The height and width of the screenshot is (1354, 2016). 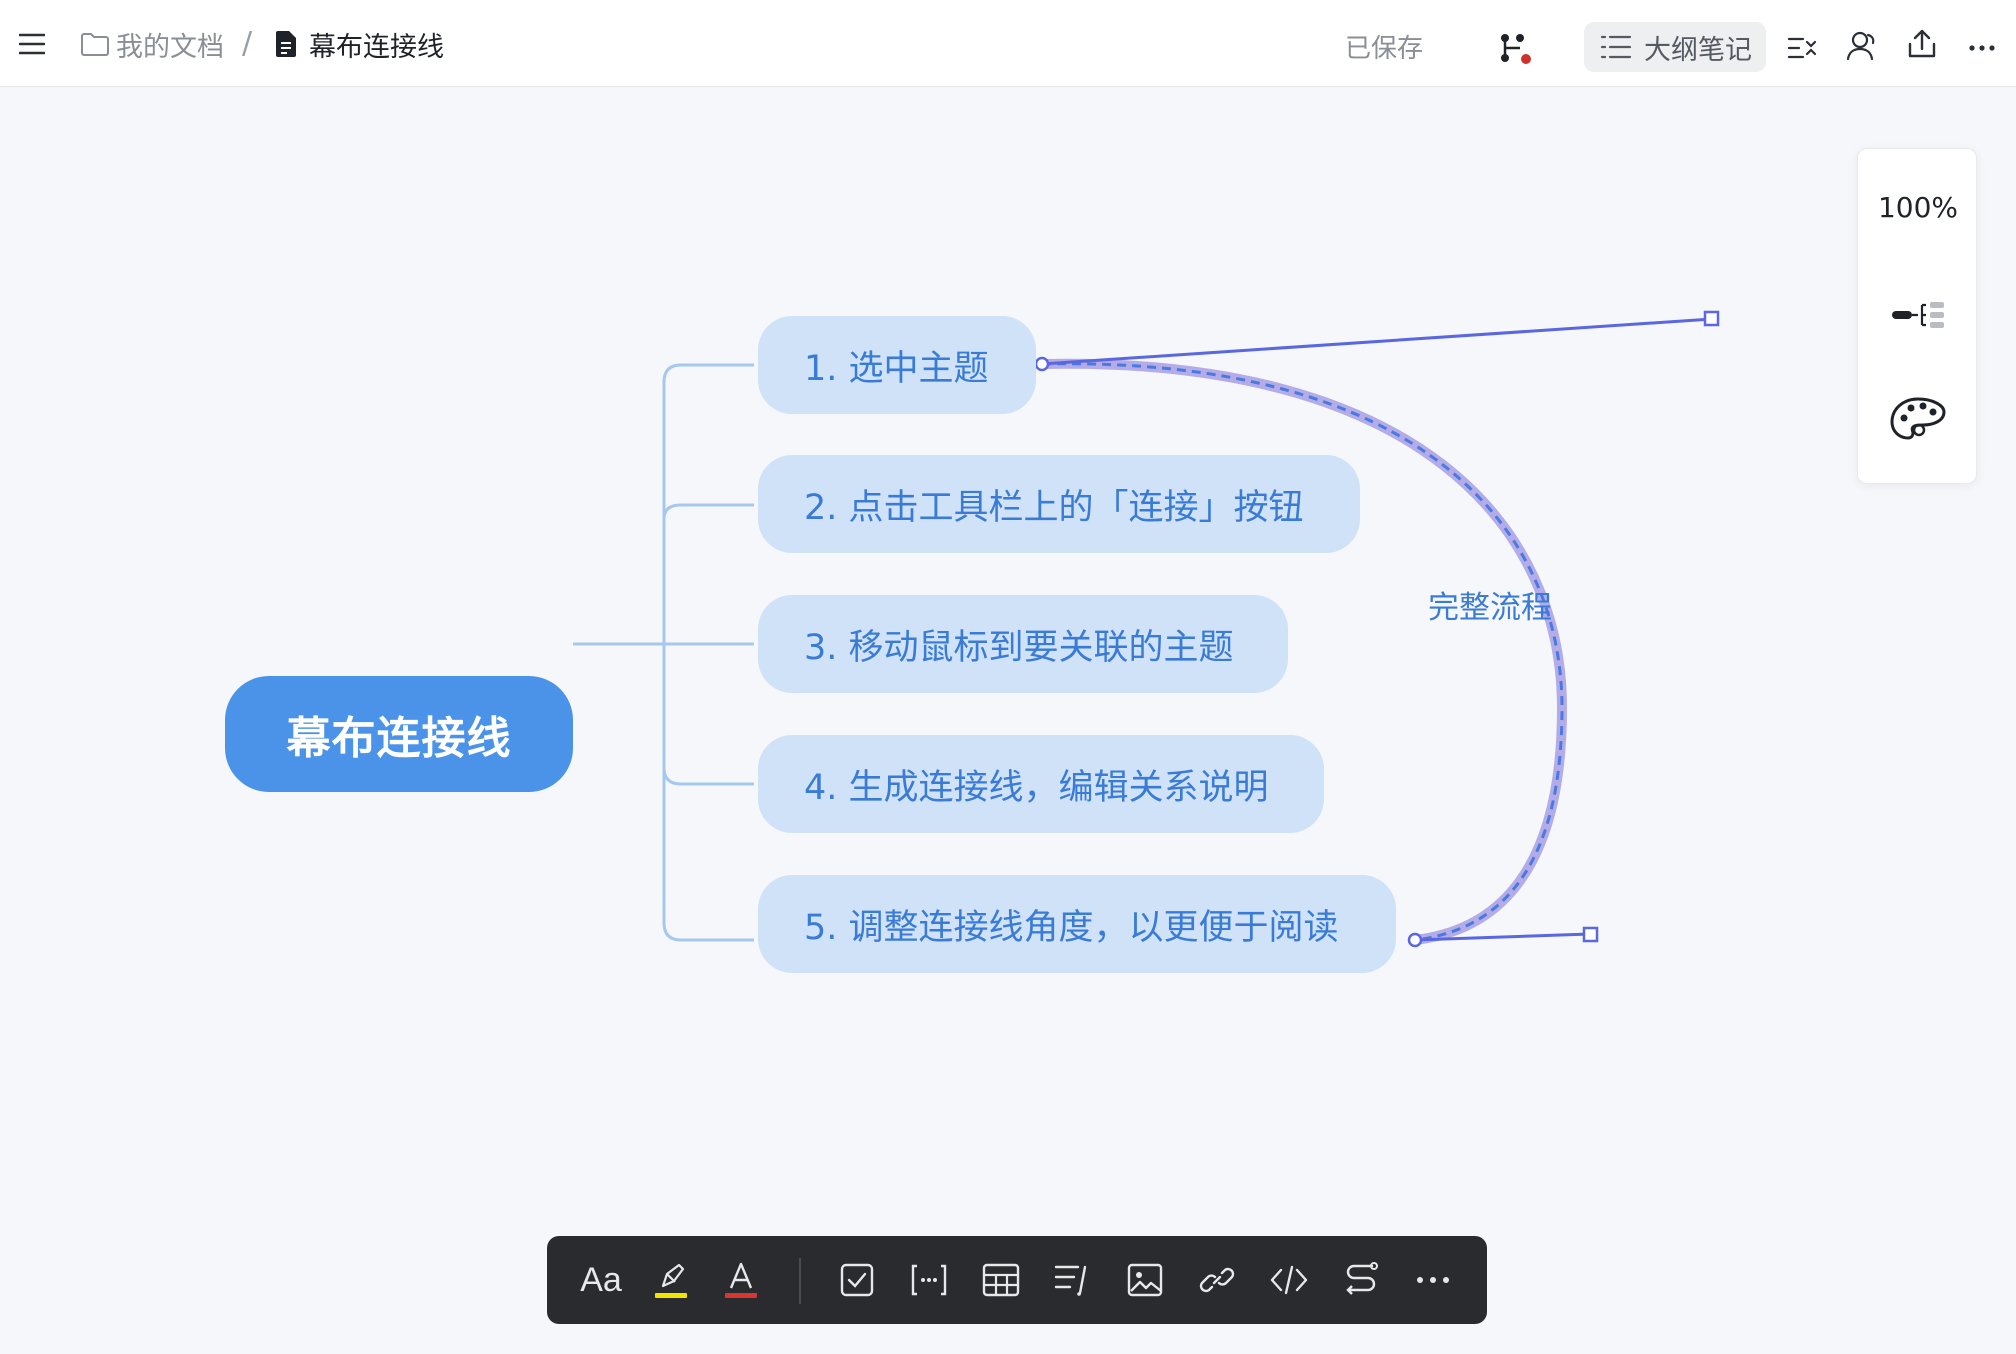 I want to click on root-topic: 幕布连接线, so click(x=399, y=734).